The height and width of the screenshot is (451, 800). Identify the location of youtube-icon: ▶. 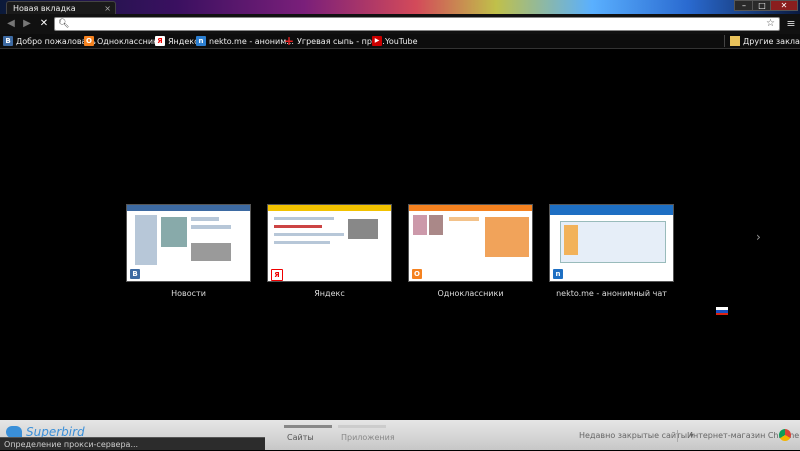
(377, 41).